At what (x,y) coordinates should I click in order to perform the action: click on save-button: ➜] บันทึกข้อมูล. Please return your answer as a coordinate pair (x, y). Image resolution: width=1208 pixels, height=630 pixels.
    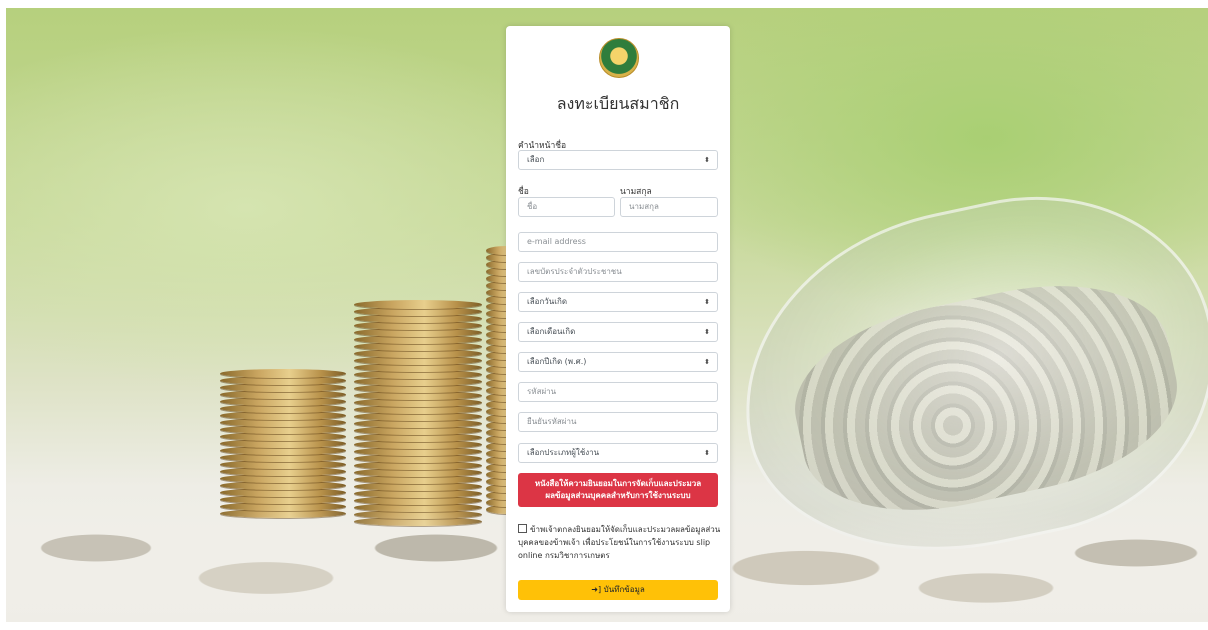
    Looking at the image, I should click on (618, 590).